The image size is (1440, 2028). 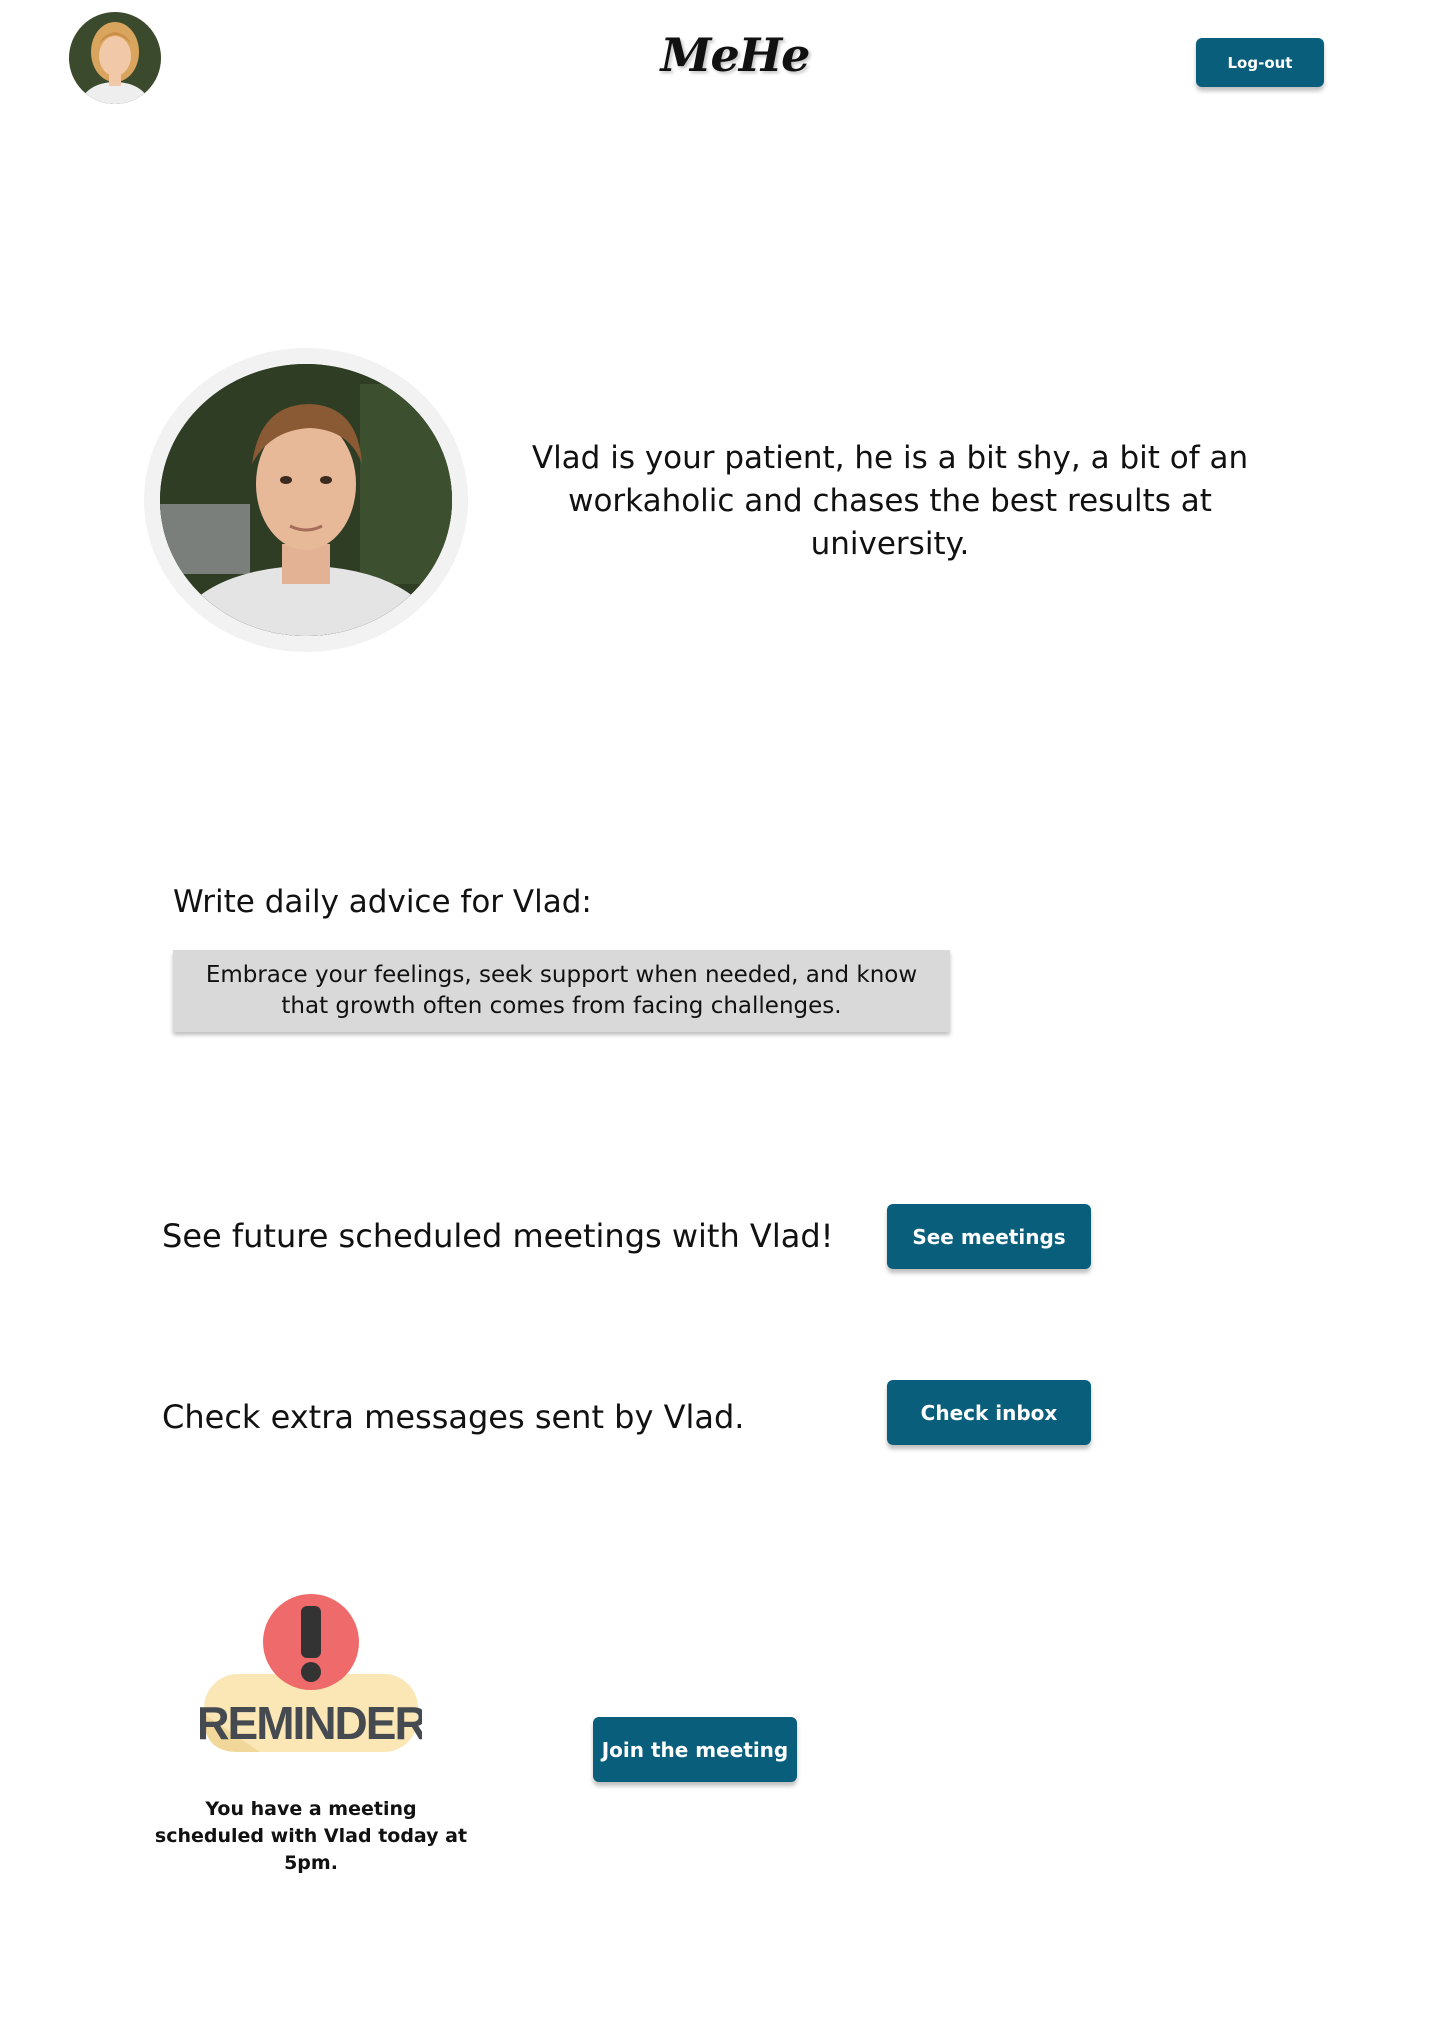 What do you see at coordinates (1260, 62) in the screenshot?
I see `logout-button: Log-out` at bounding box center [1260, 62].